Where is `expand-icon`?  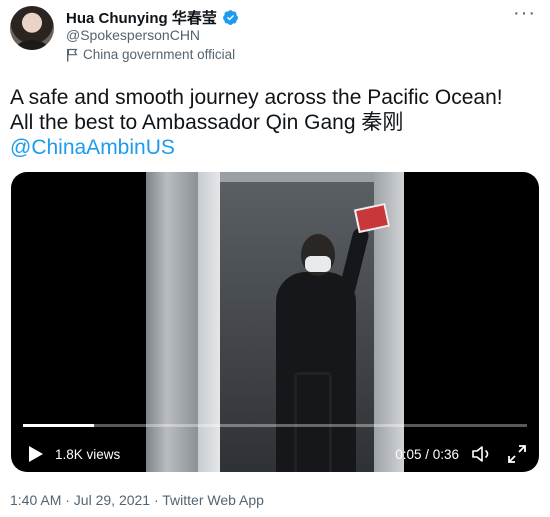 expand-icon is located at coordinates (517, 454).